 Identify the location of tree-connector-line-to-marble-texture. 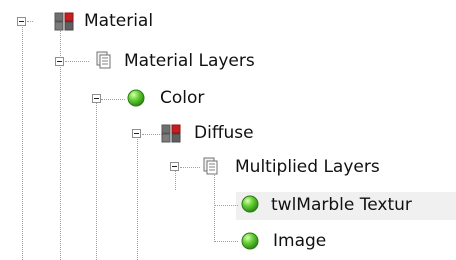
(226, 205).